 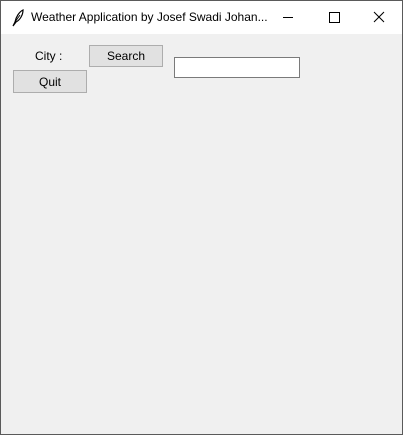 What do you see at coordinates (50, 81) in the screenshot?
I see `quit-button: Quit` at bounding box center [50, 81].